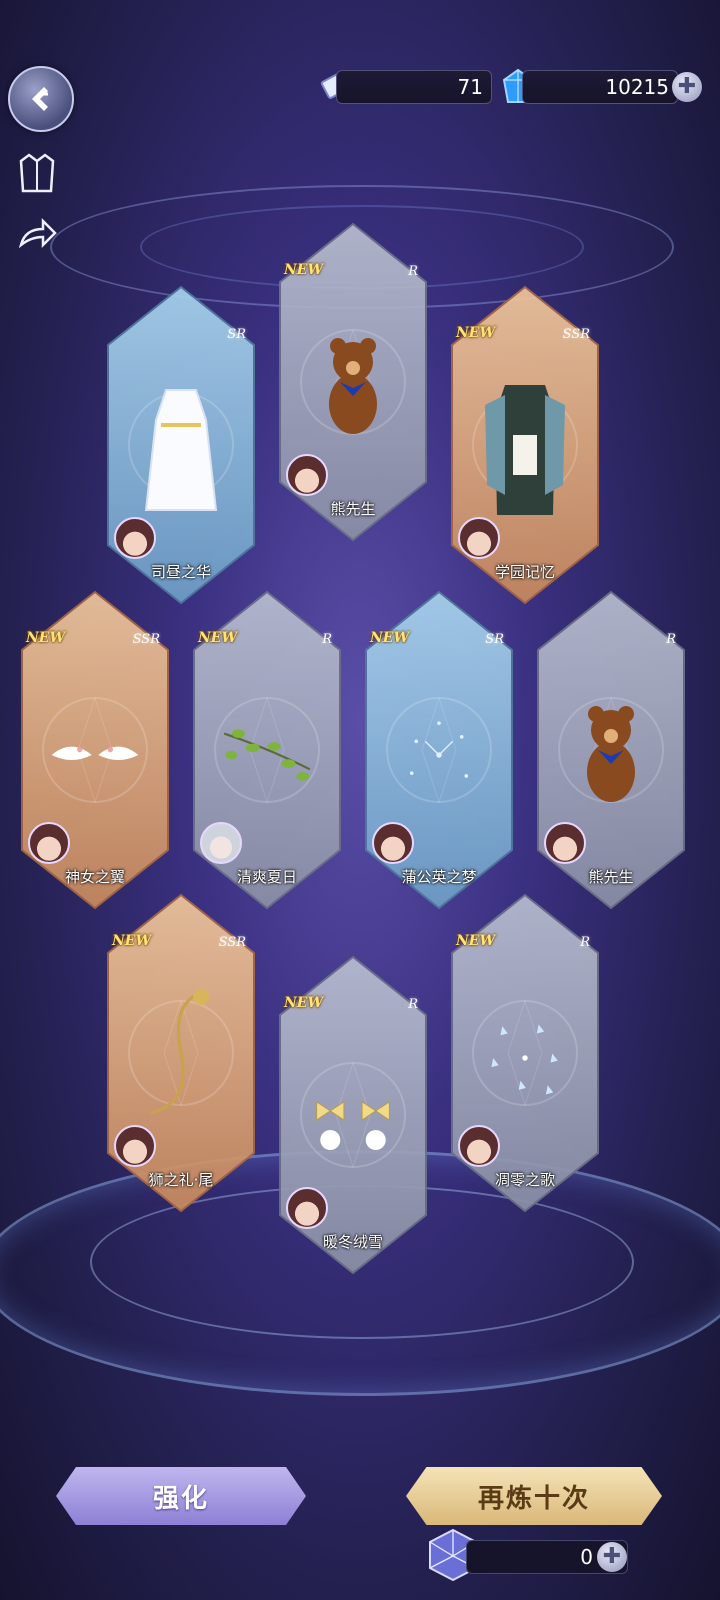  What do you see at coordinates (586, 1557) in the screenshot?
I see `crystal-count: 0` at bounding box center [586, 1557].